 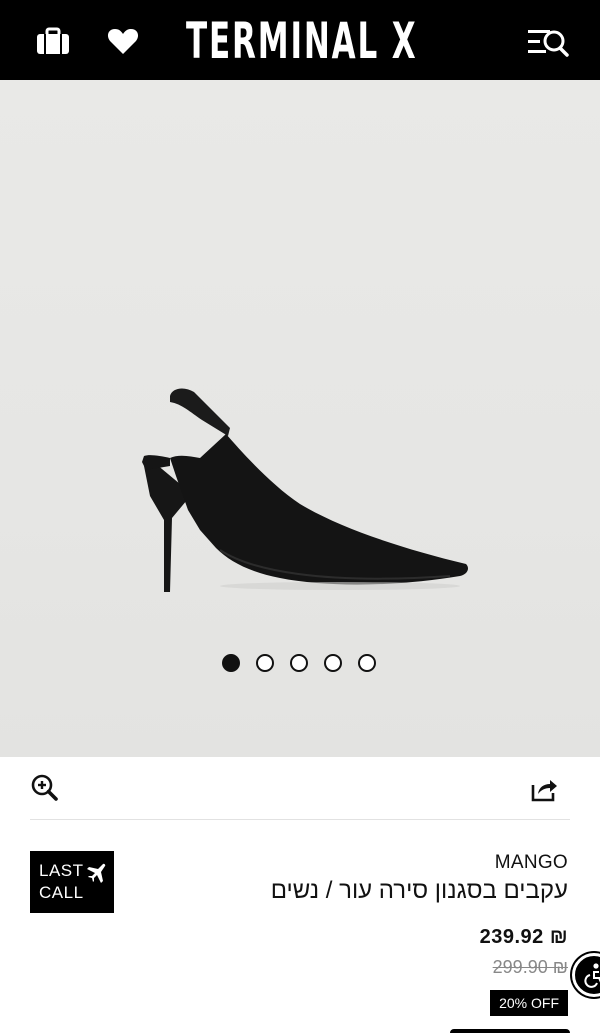 What do you see at coordinates (586, 975) in the screenshot?
I see `accessibility-icon` at bounding box center [586, 975].